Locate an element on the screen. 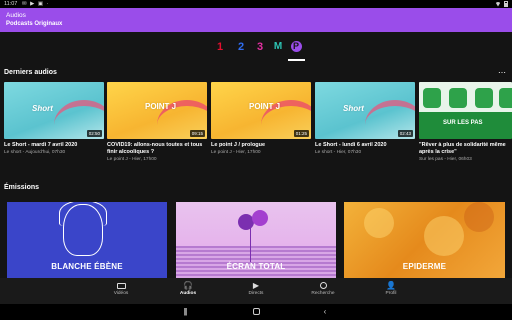  episode-thumbnail: POINT J 09:15 is located at coordinates (157, 110).